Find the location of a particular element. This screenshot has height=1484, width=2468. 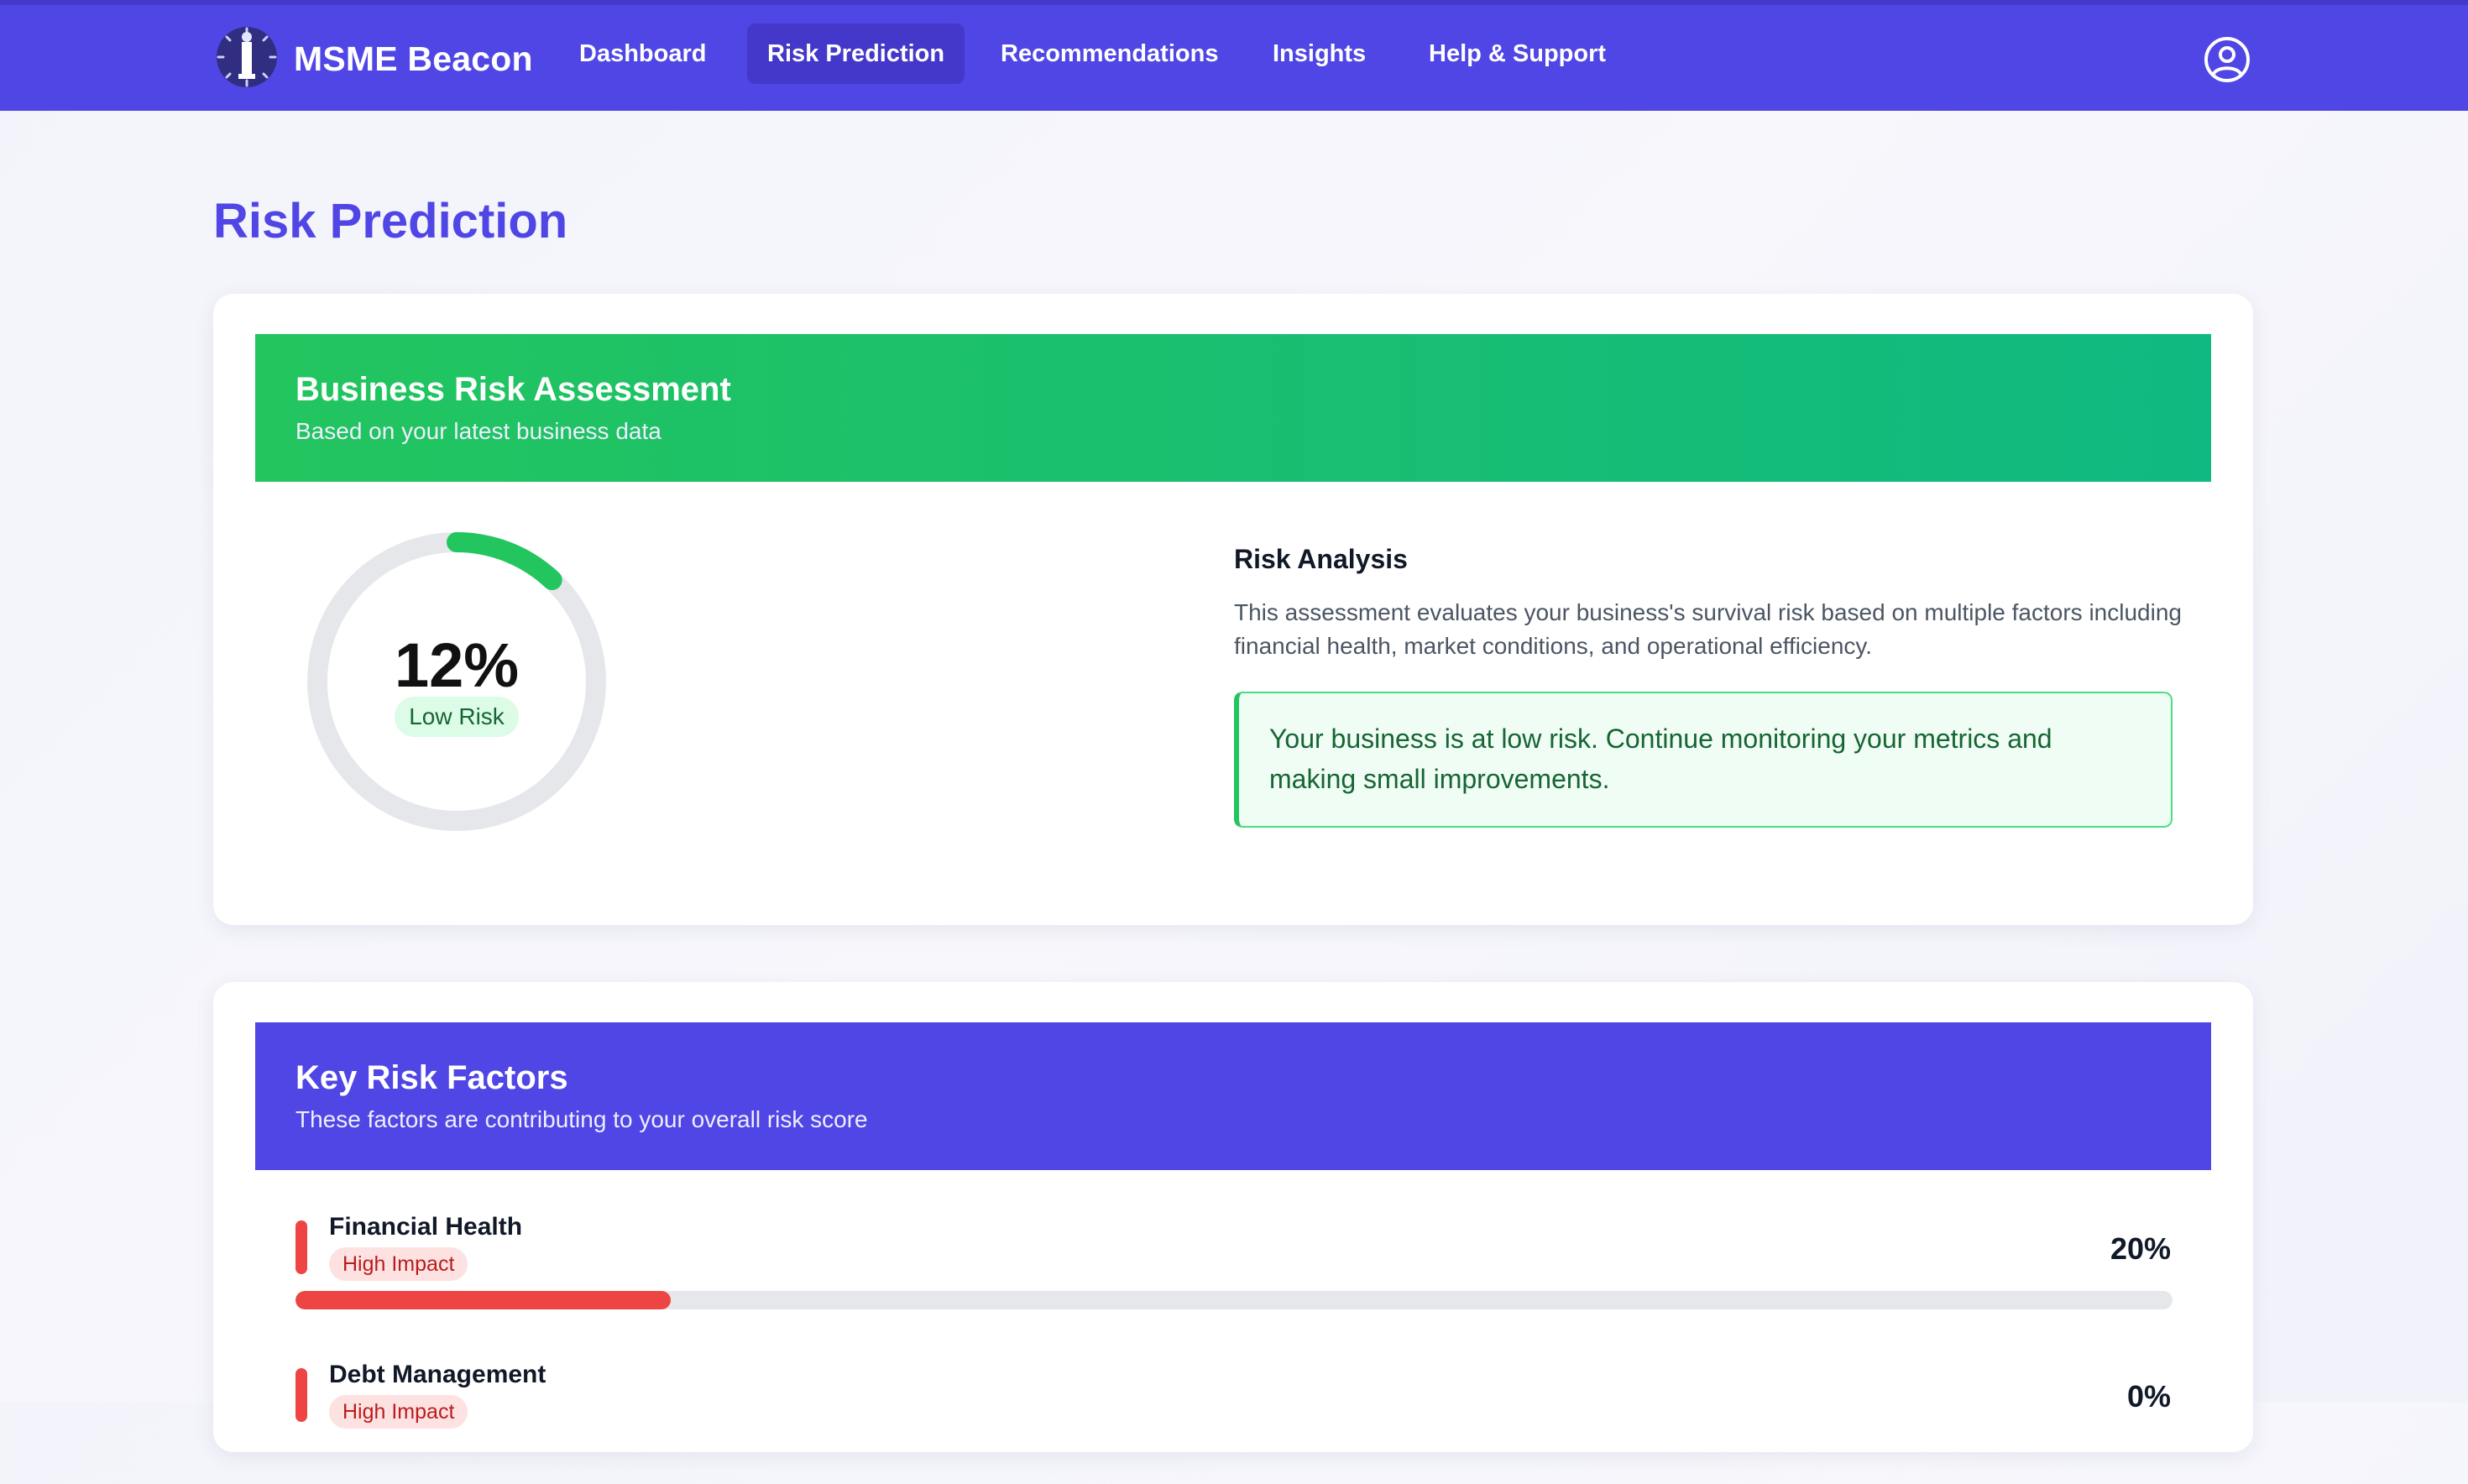

lighthouse-beacon-icon is located at coordinates (246, 57).